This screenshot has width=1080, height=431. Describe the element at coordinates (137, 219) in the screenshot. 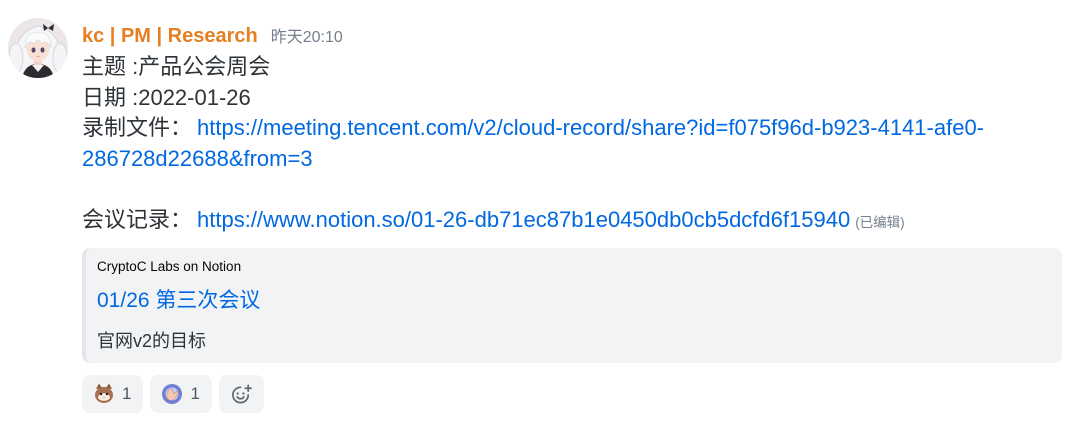

I see `notes-label: 会议记录：` at that location.